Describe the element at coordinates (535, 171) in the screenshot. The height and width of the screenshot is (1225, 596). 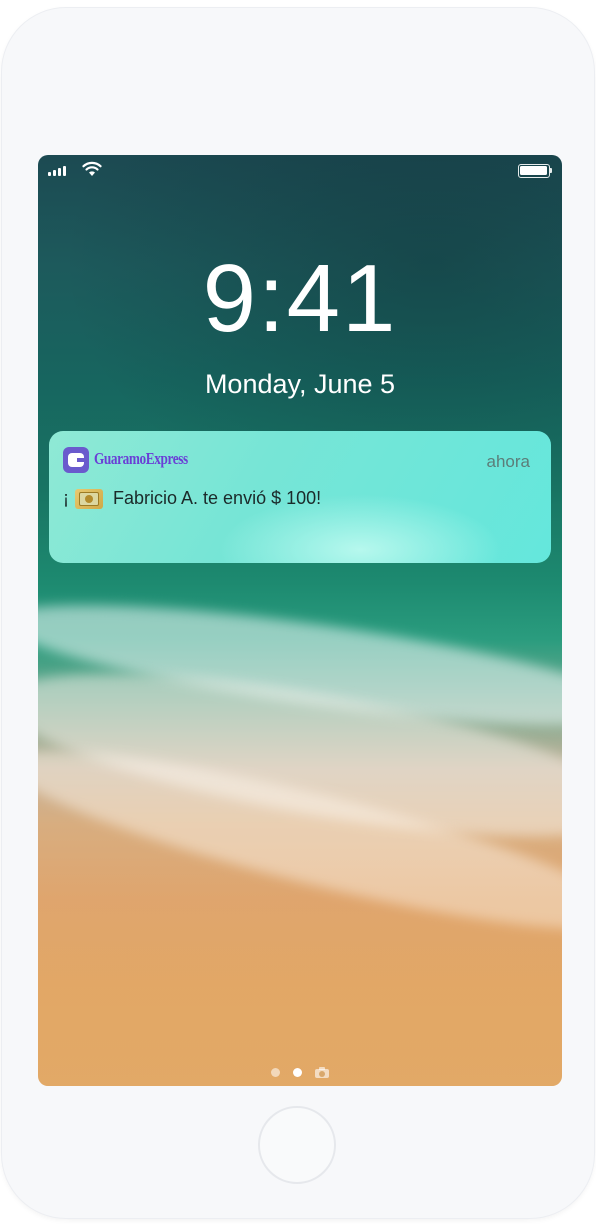
I see `battery-icon` at that location.